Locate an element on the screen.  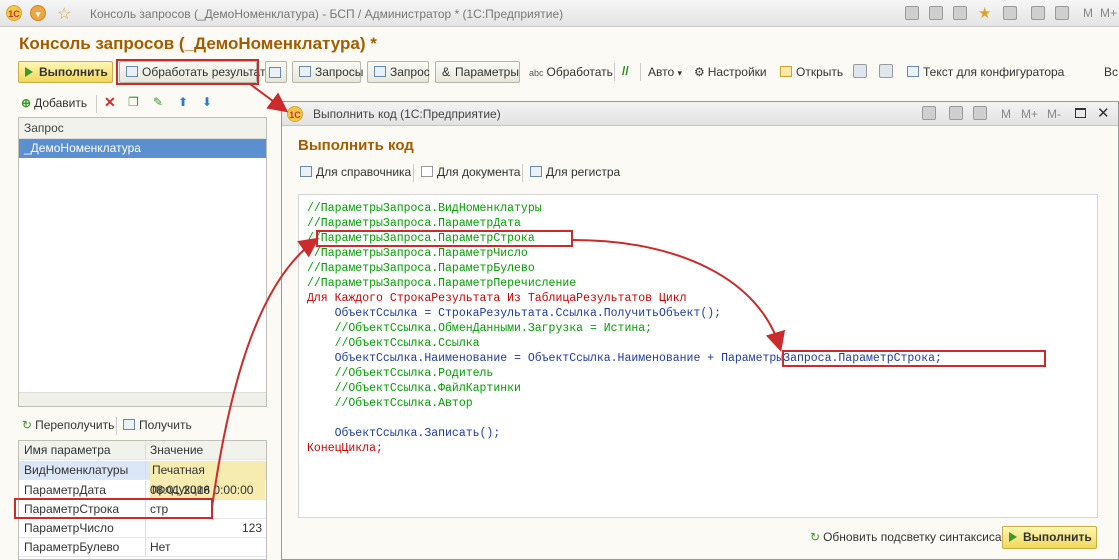
arrow-to-dialog is located at coordinates (269, 98).